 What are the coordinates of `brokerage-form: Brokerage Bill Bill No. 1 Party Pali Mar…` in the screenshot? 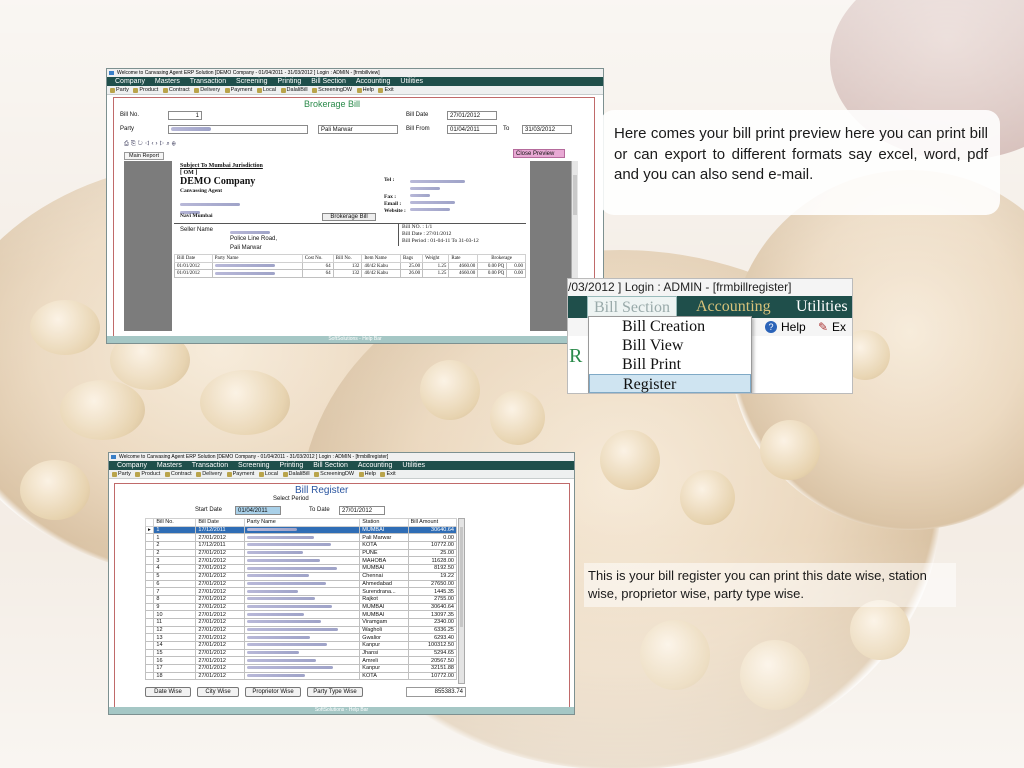 It's located at (354, 217).